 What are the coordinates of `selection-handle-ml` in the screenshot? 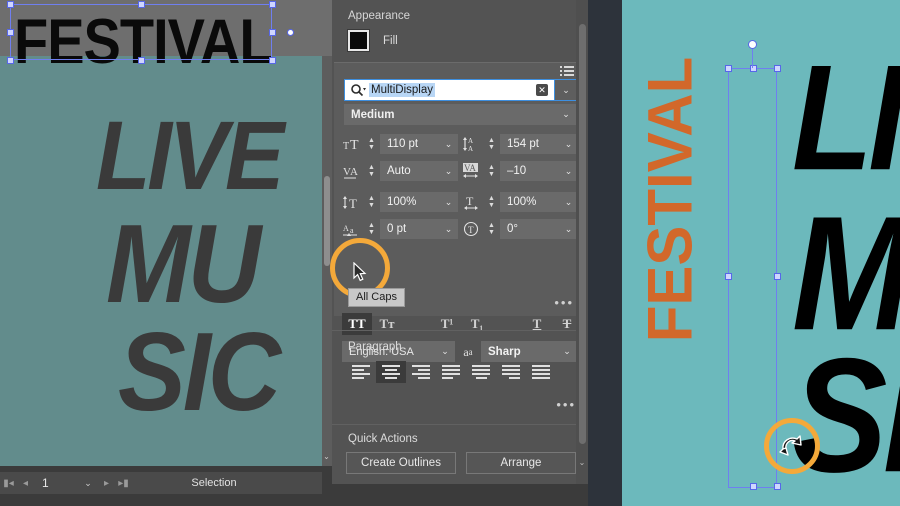 It's located at (10, 32).